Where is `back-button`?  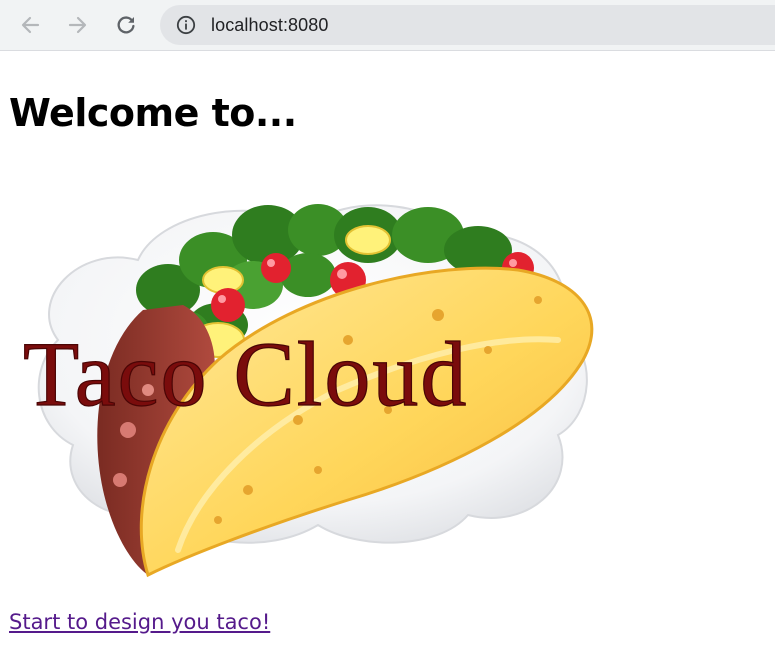
back-button is located at coordinates (30, 25).